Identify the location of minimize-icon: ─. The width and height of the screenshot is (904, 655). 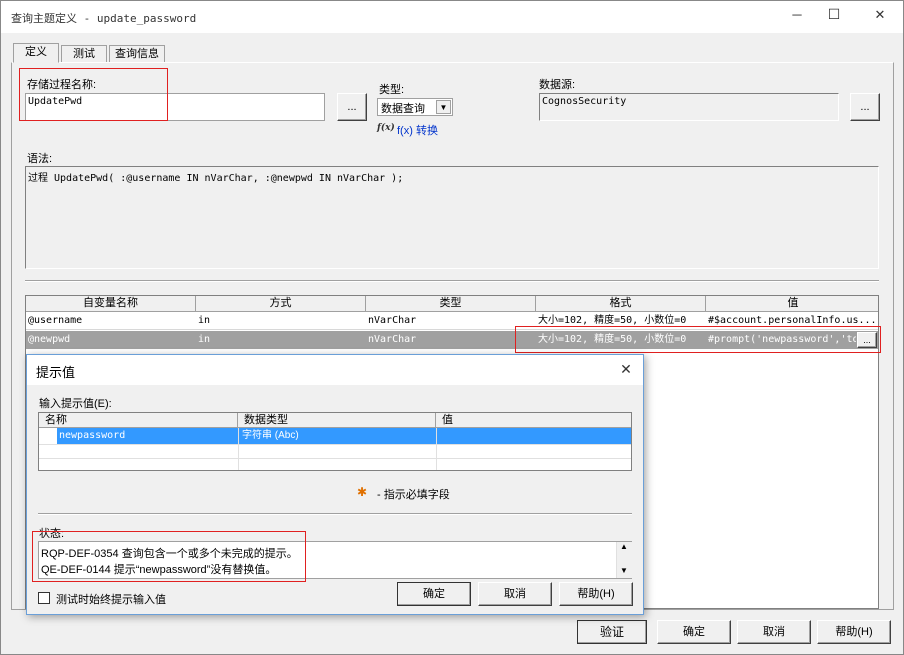
(797, 14).